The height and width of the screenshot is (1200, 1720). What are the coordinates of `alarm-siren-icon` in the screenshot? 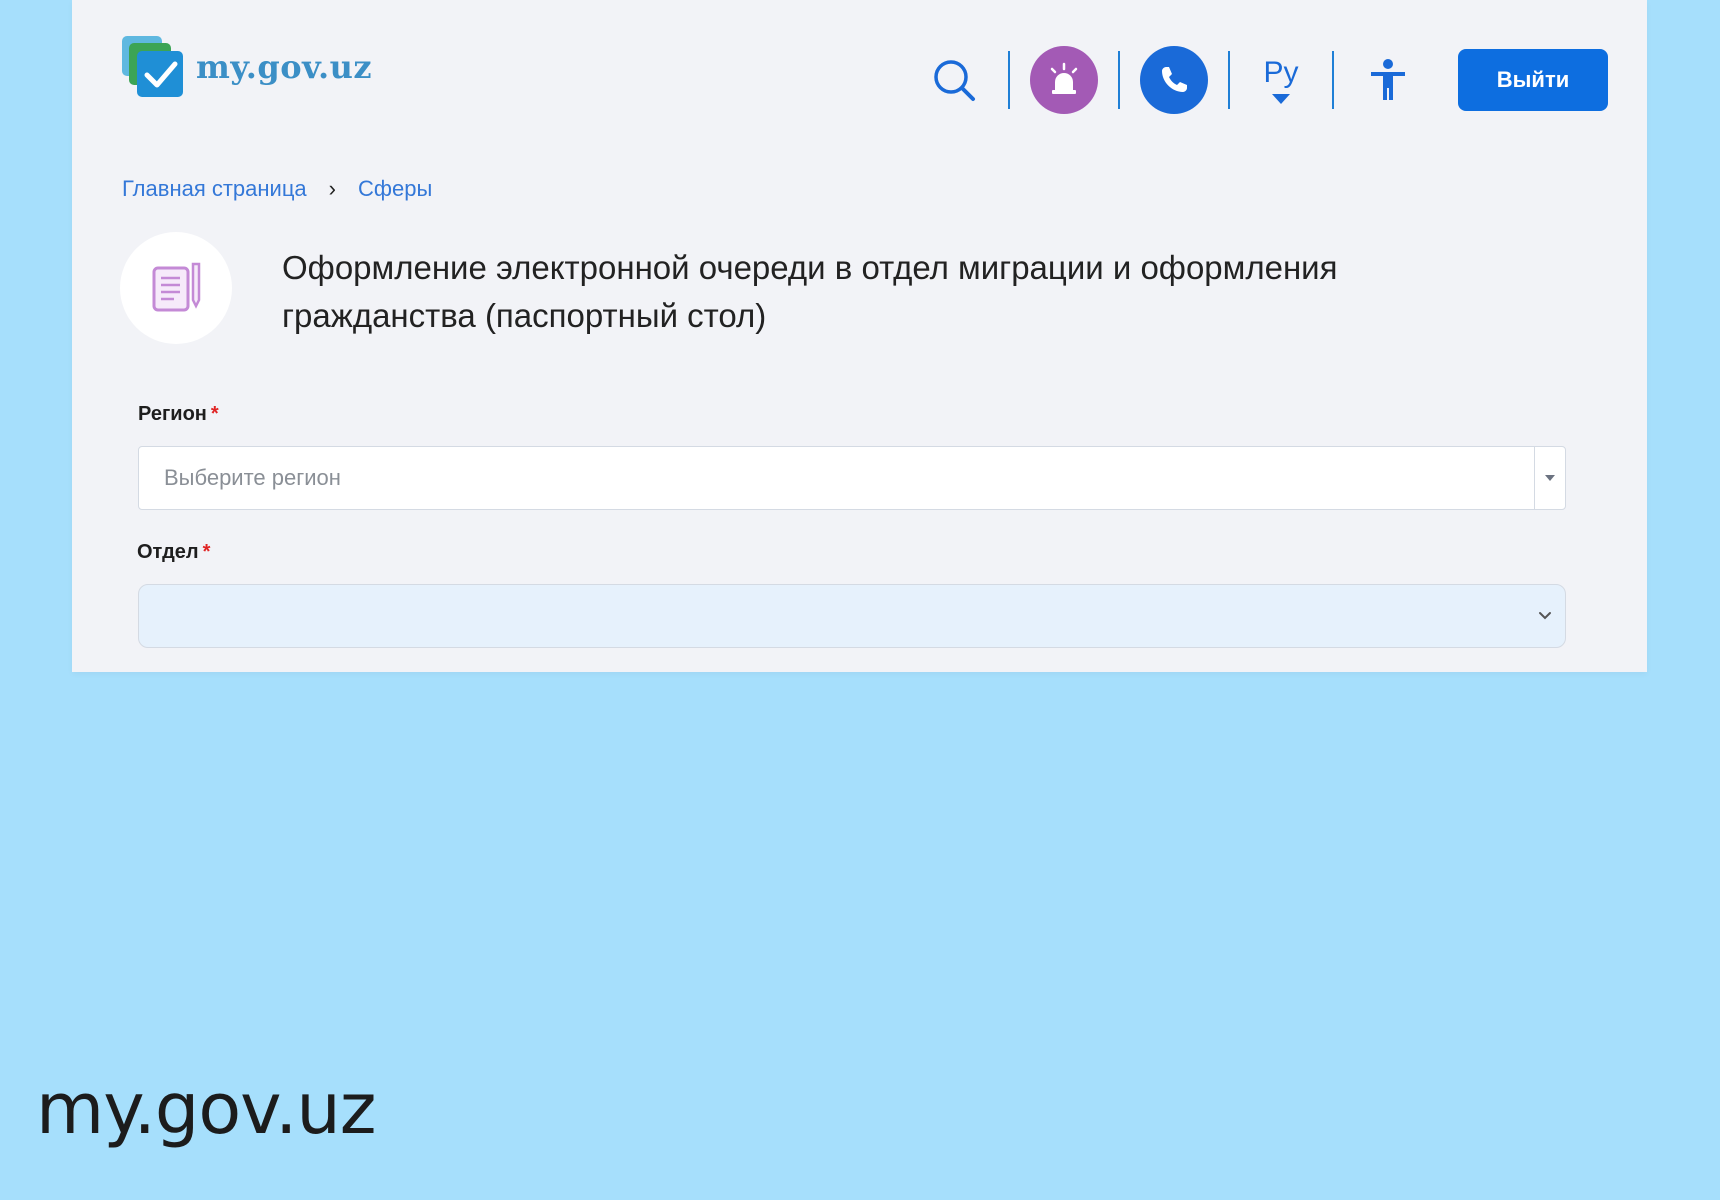 It's located at (1064, 78).